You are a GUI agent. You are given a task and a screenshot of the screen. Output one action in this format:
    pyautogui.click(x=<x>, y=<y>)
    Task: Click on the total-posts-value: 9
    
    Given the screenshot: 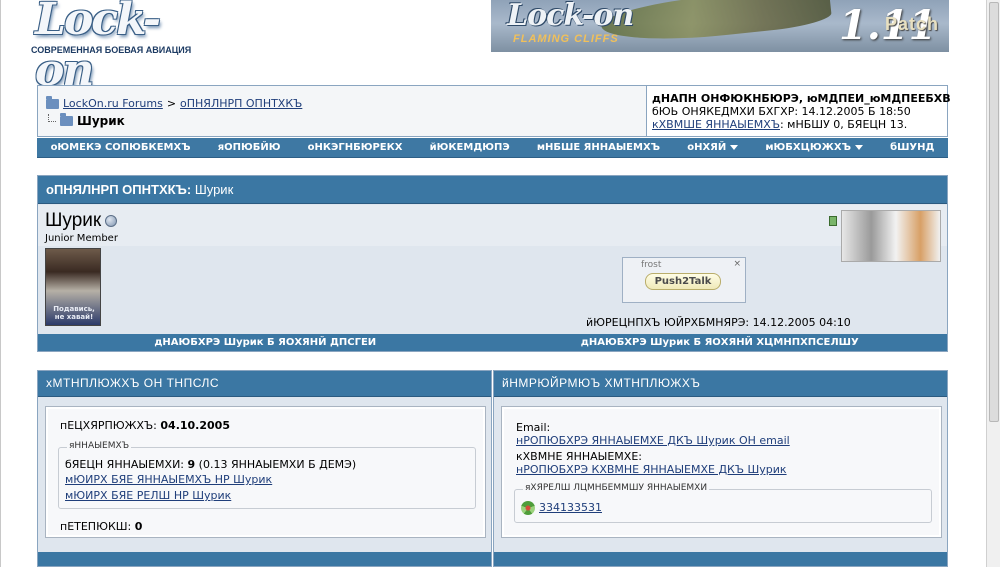 What is the action you would take?
    pyautogui.click(x=191, y=464)
    